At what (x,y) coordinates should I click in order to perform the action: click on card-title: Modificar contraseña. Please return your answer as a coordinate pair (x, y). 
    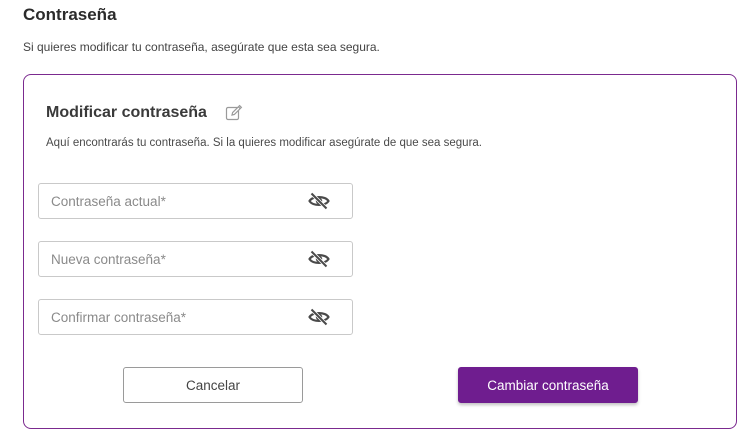
    Looking at the image, I should click on (126, 112).